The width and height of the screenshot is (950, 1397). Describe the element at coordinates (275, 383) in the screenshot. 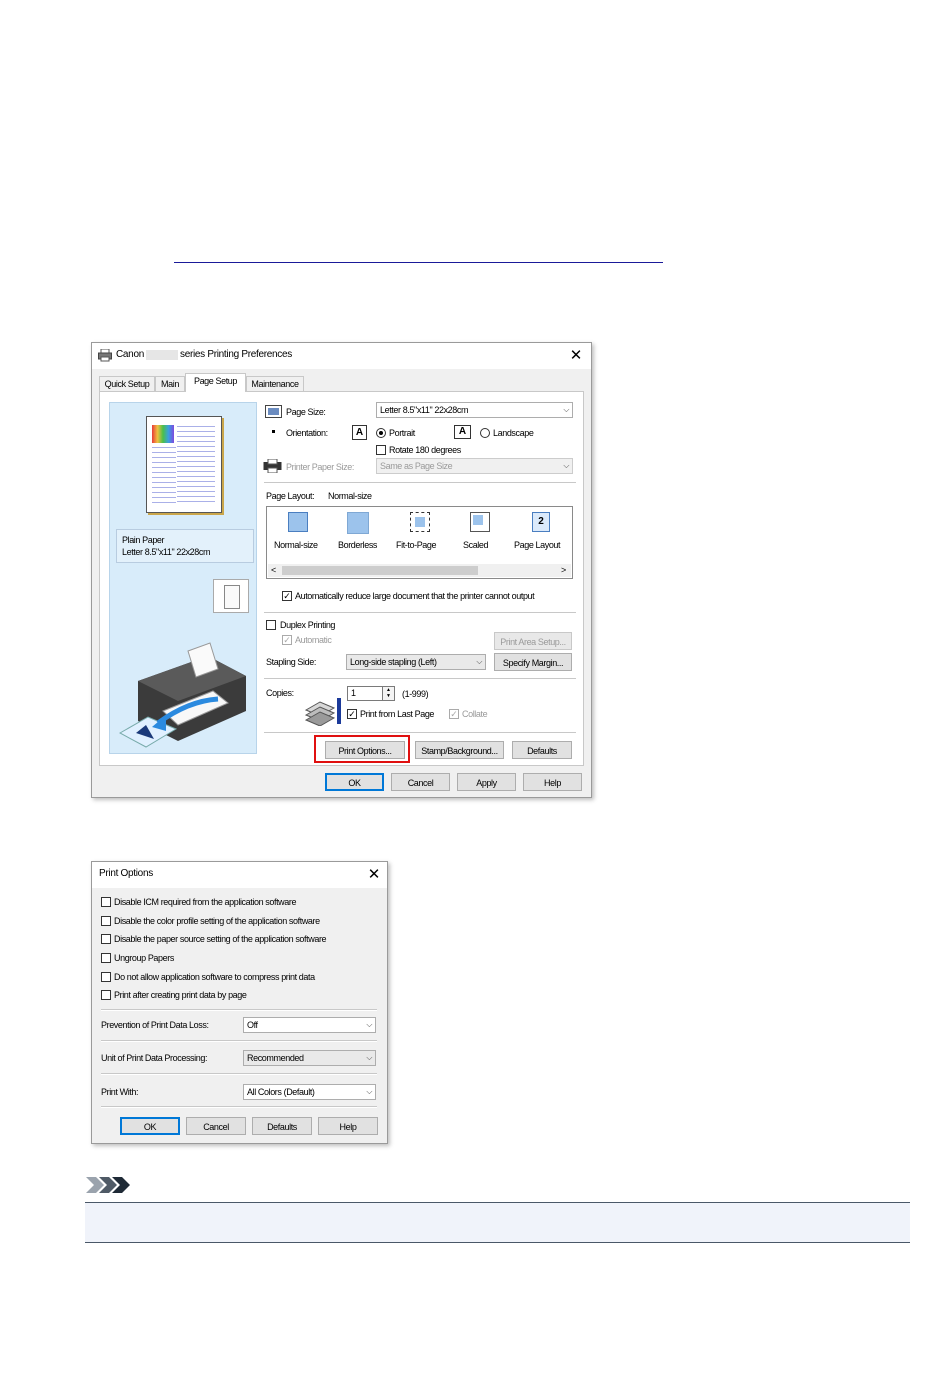

I see `tab-maintenance: Maintenance` at that location.